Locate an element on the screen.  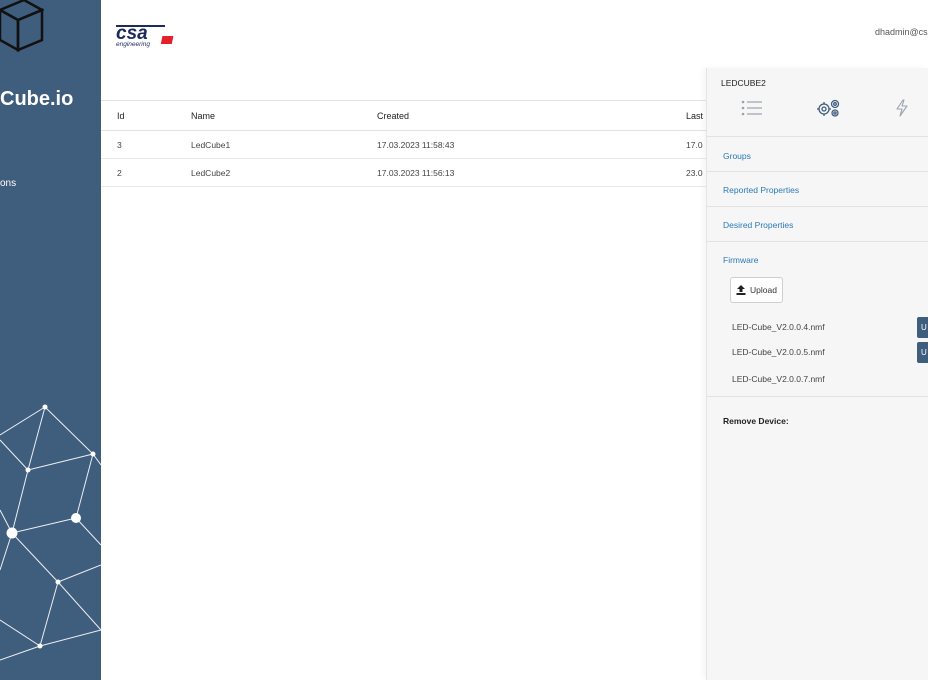
upload-button: Upload is located at coordinates (756, 290).